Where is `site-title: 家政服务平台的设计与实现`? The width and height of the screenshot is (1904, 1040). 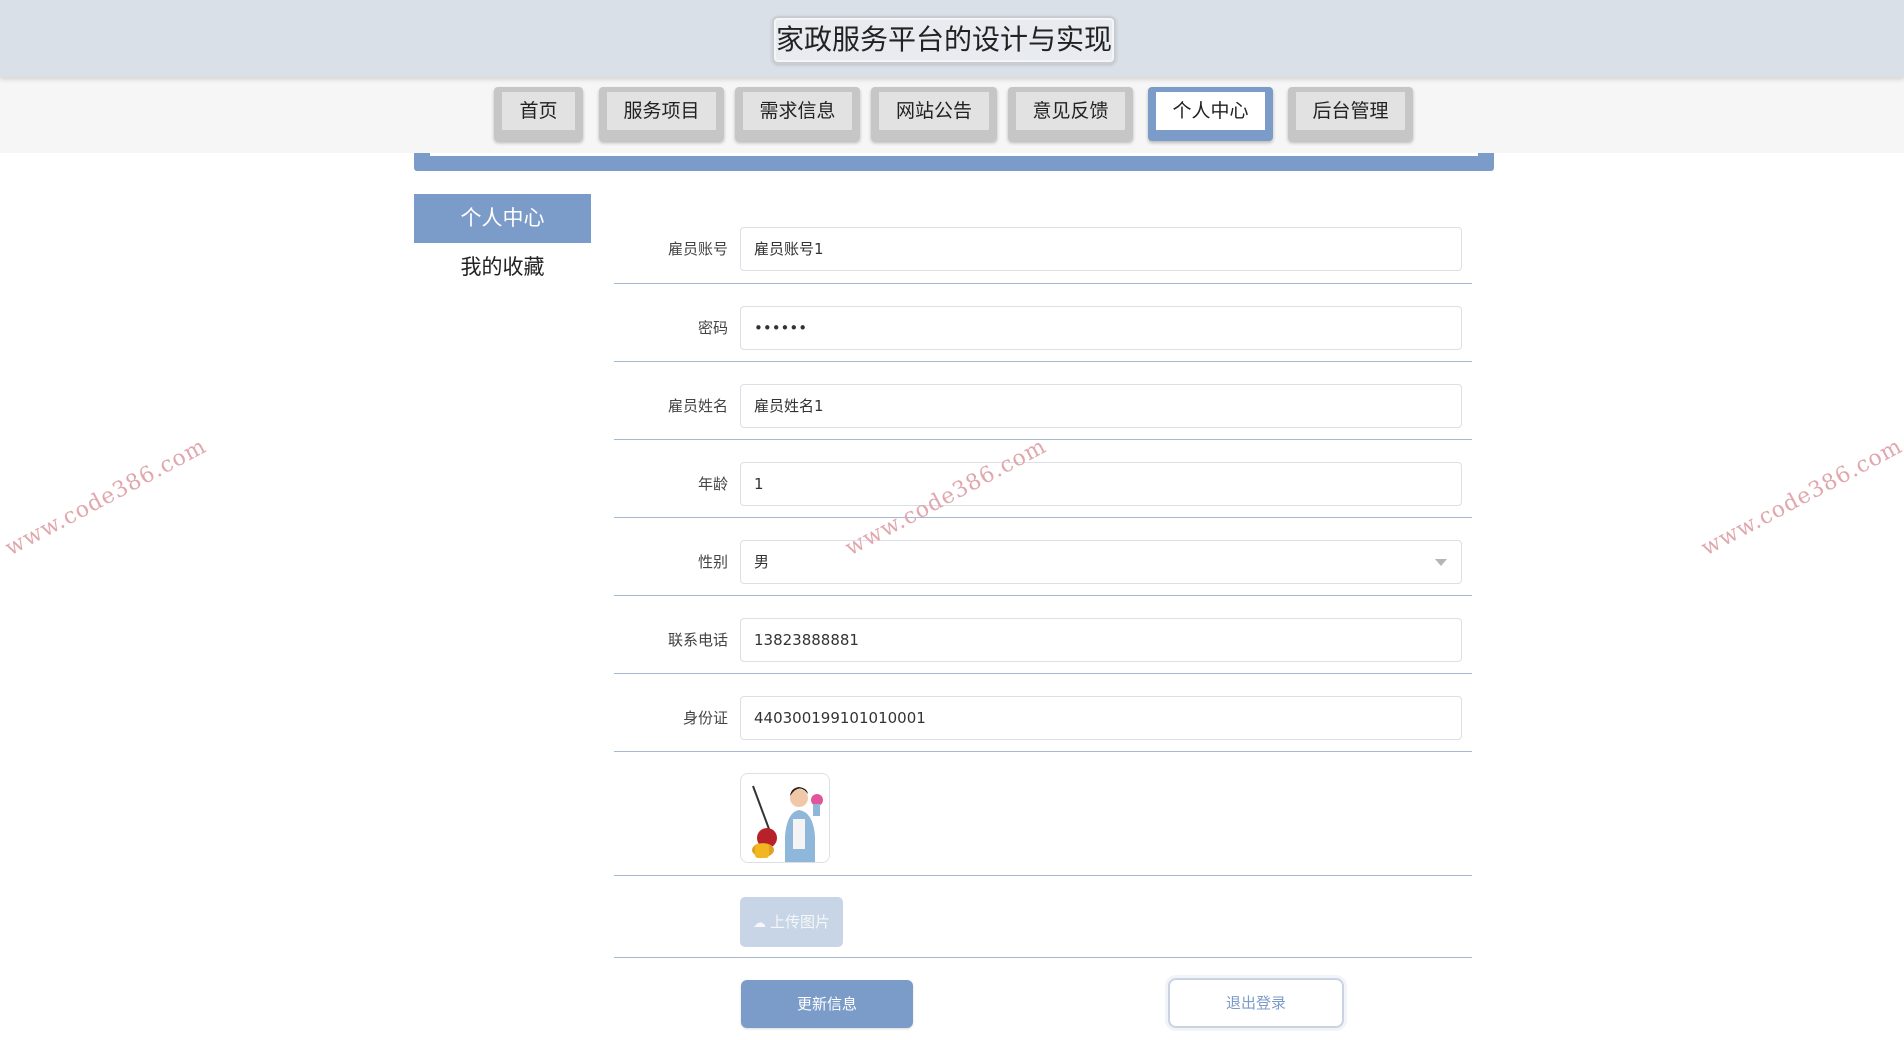 site-title: 家政服务平台的设计与实现 is located at coordinates (944, 40).